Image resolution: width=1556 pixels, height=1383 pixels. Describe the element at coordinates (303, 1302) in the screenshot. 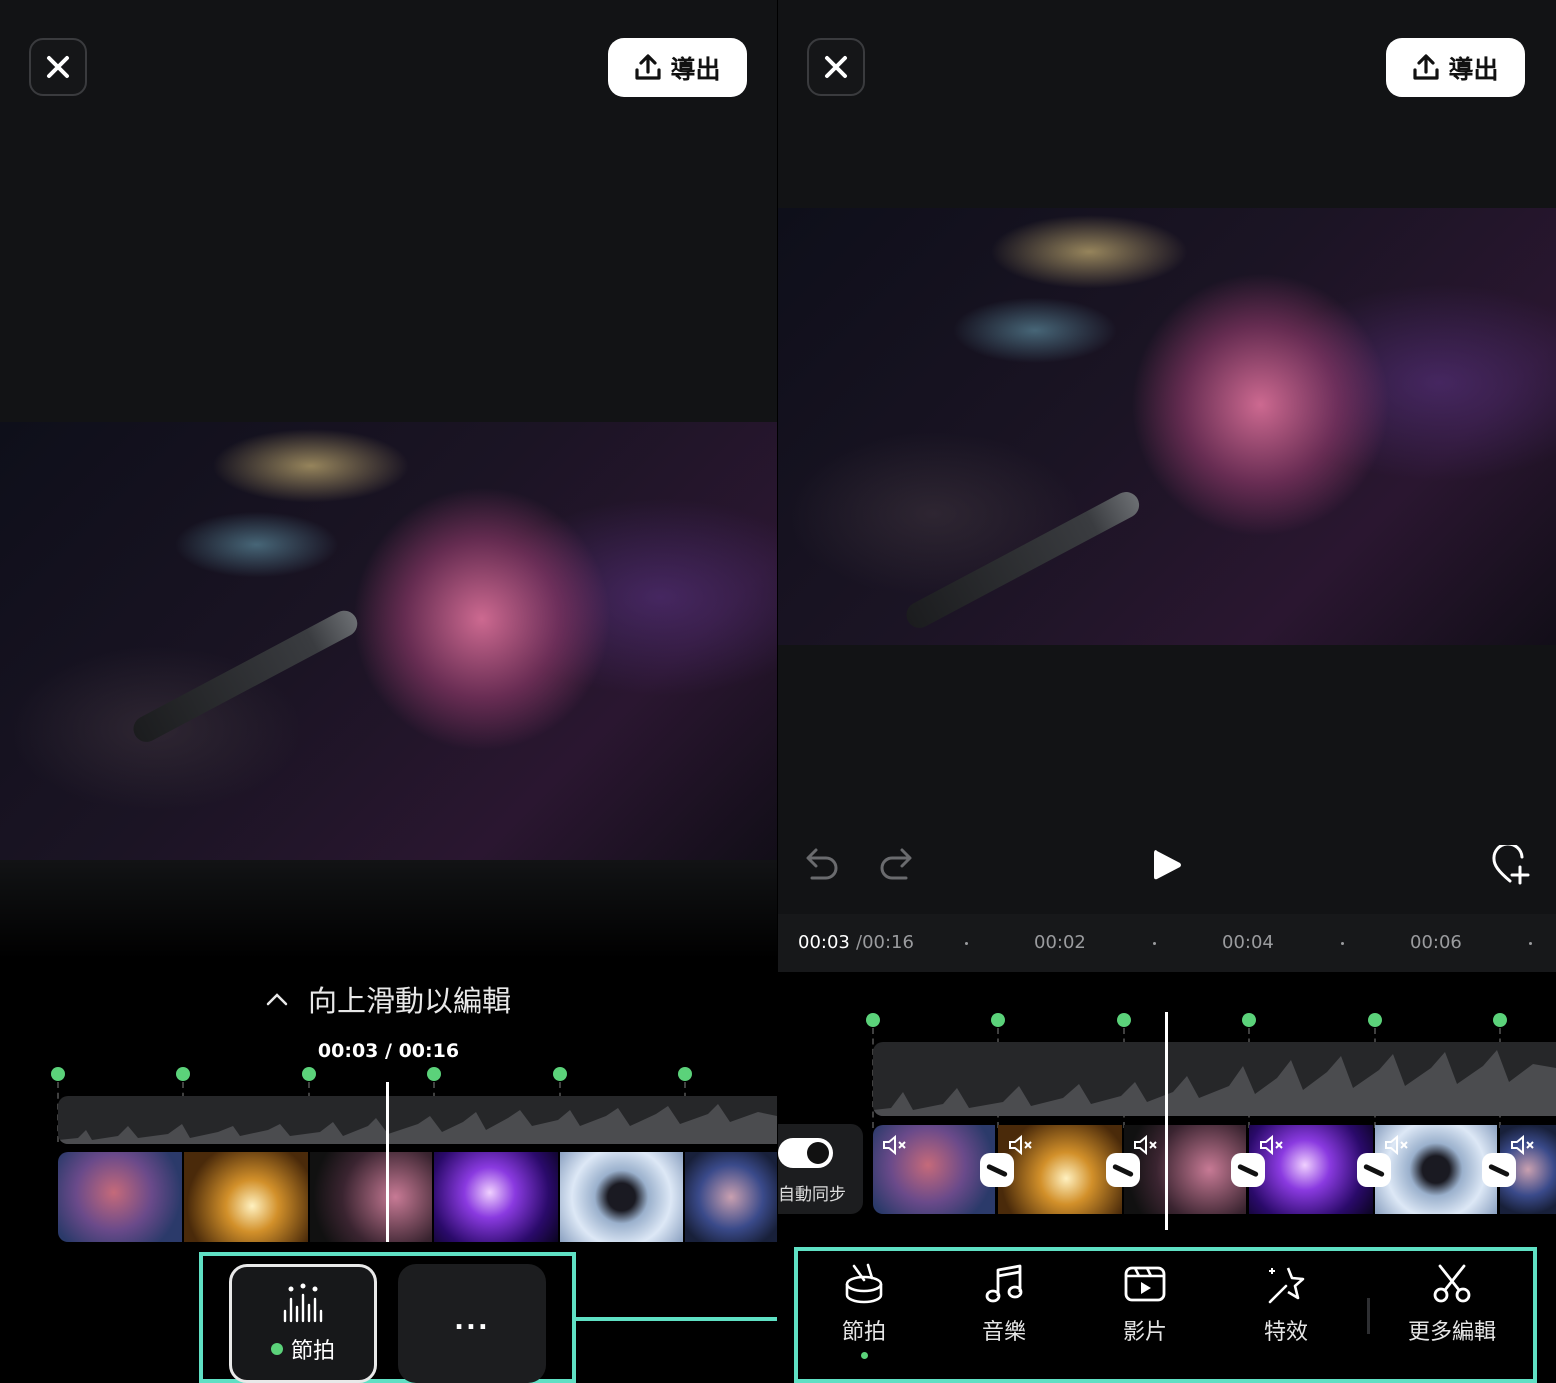

I see `beat-bars-icon` at that location.